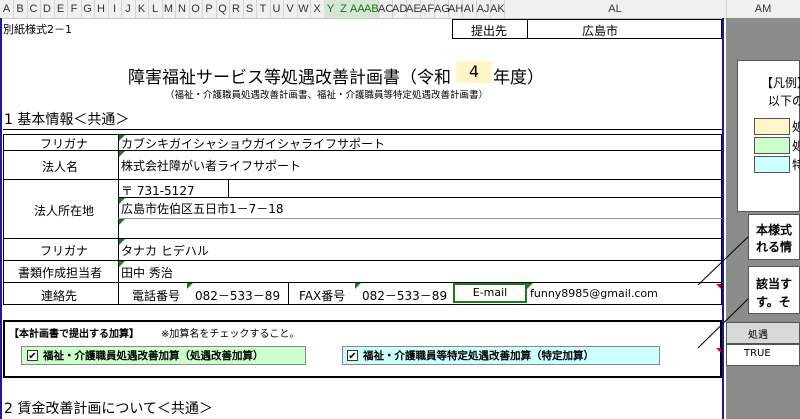 This screenshot has height=419, width=800. What do you see at coordinates (474, 72) in the screenshot?
I see `year-input: 4` at bounding box center [474, 72].